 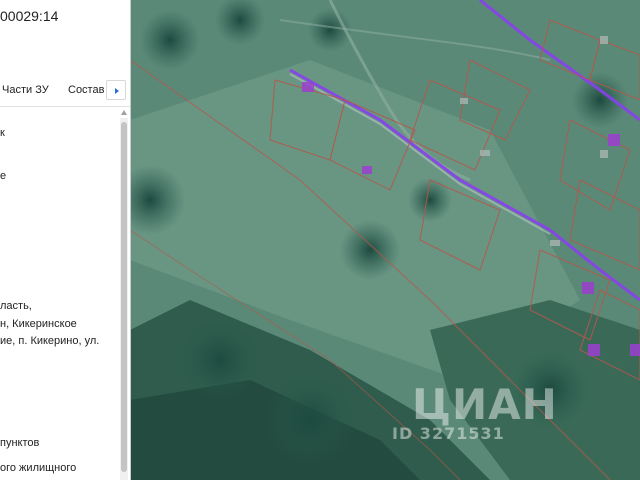 I want to click on land-category-fragment: пунктов, so click(x=20, y=443).